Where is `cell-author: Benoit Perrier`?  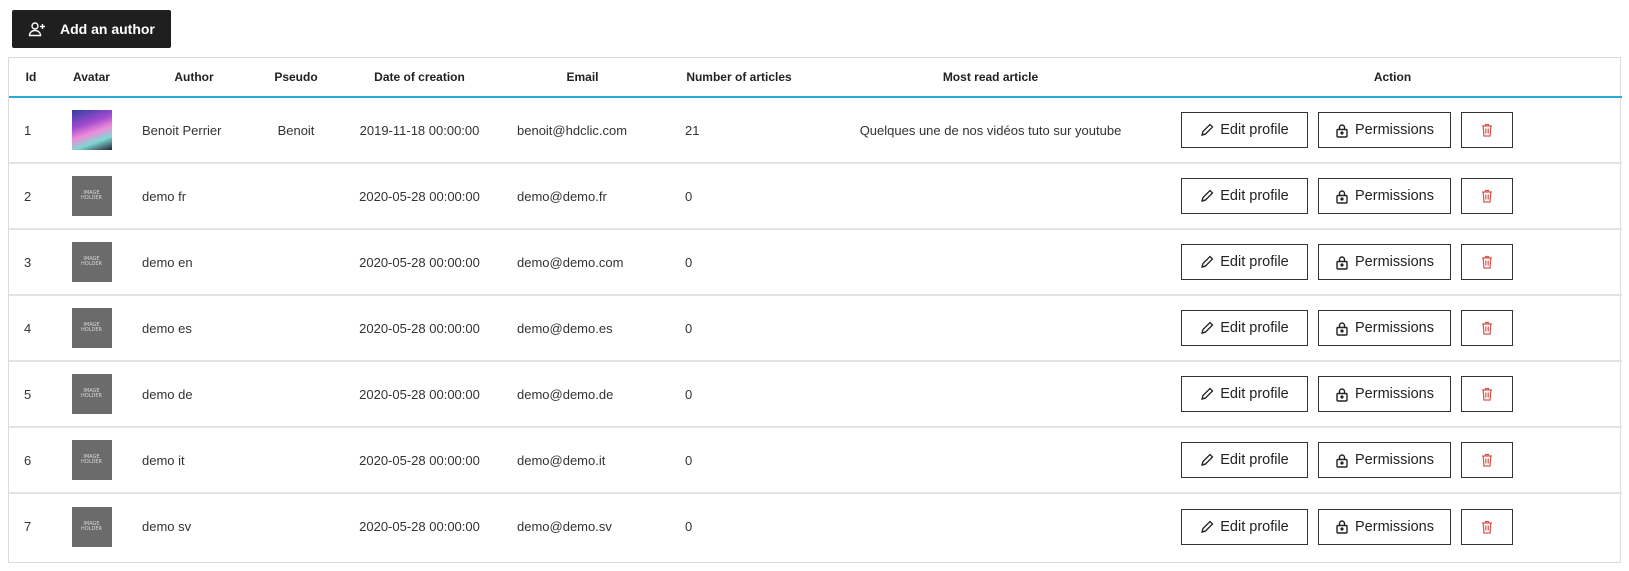
cell-author: Benoit Perrier is located at coordinates (182, 130).